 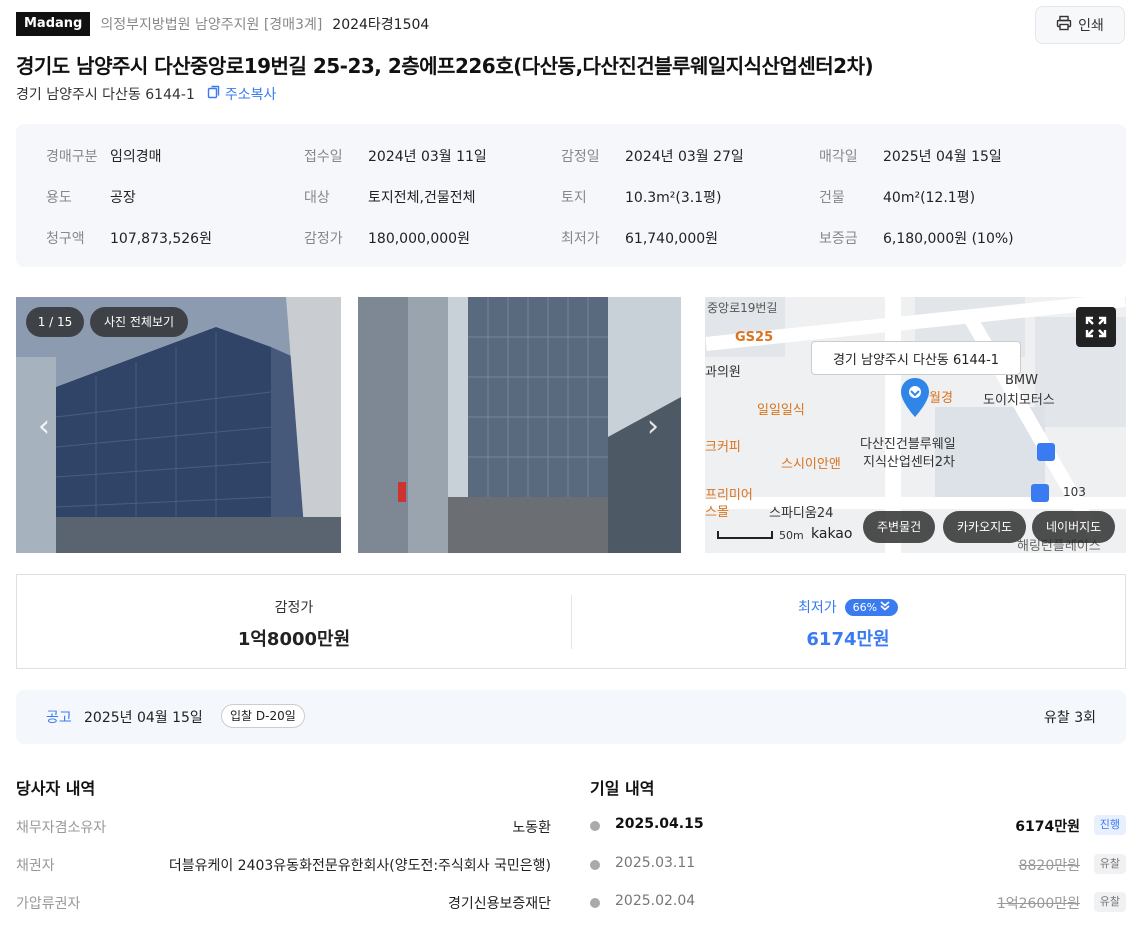 I want to click on copy-address-label: 주소복사, so click(x=250, y=95).